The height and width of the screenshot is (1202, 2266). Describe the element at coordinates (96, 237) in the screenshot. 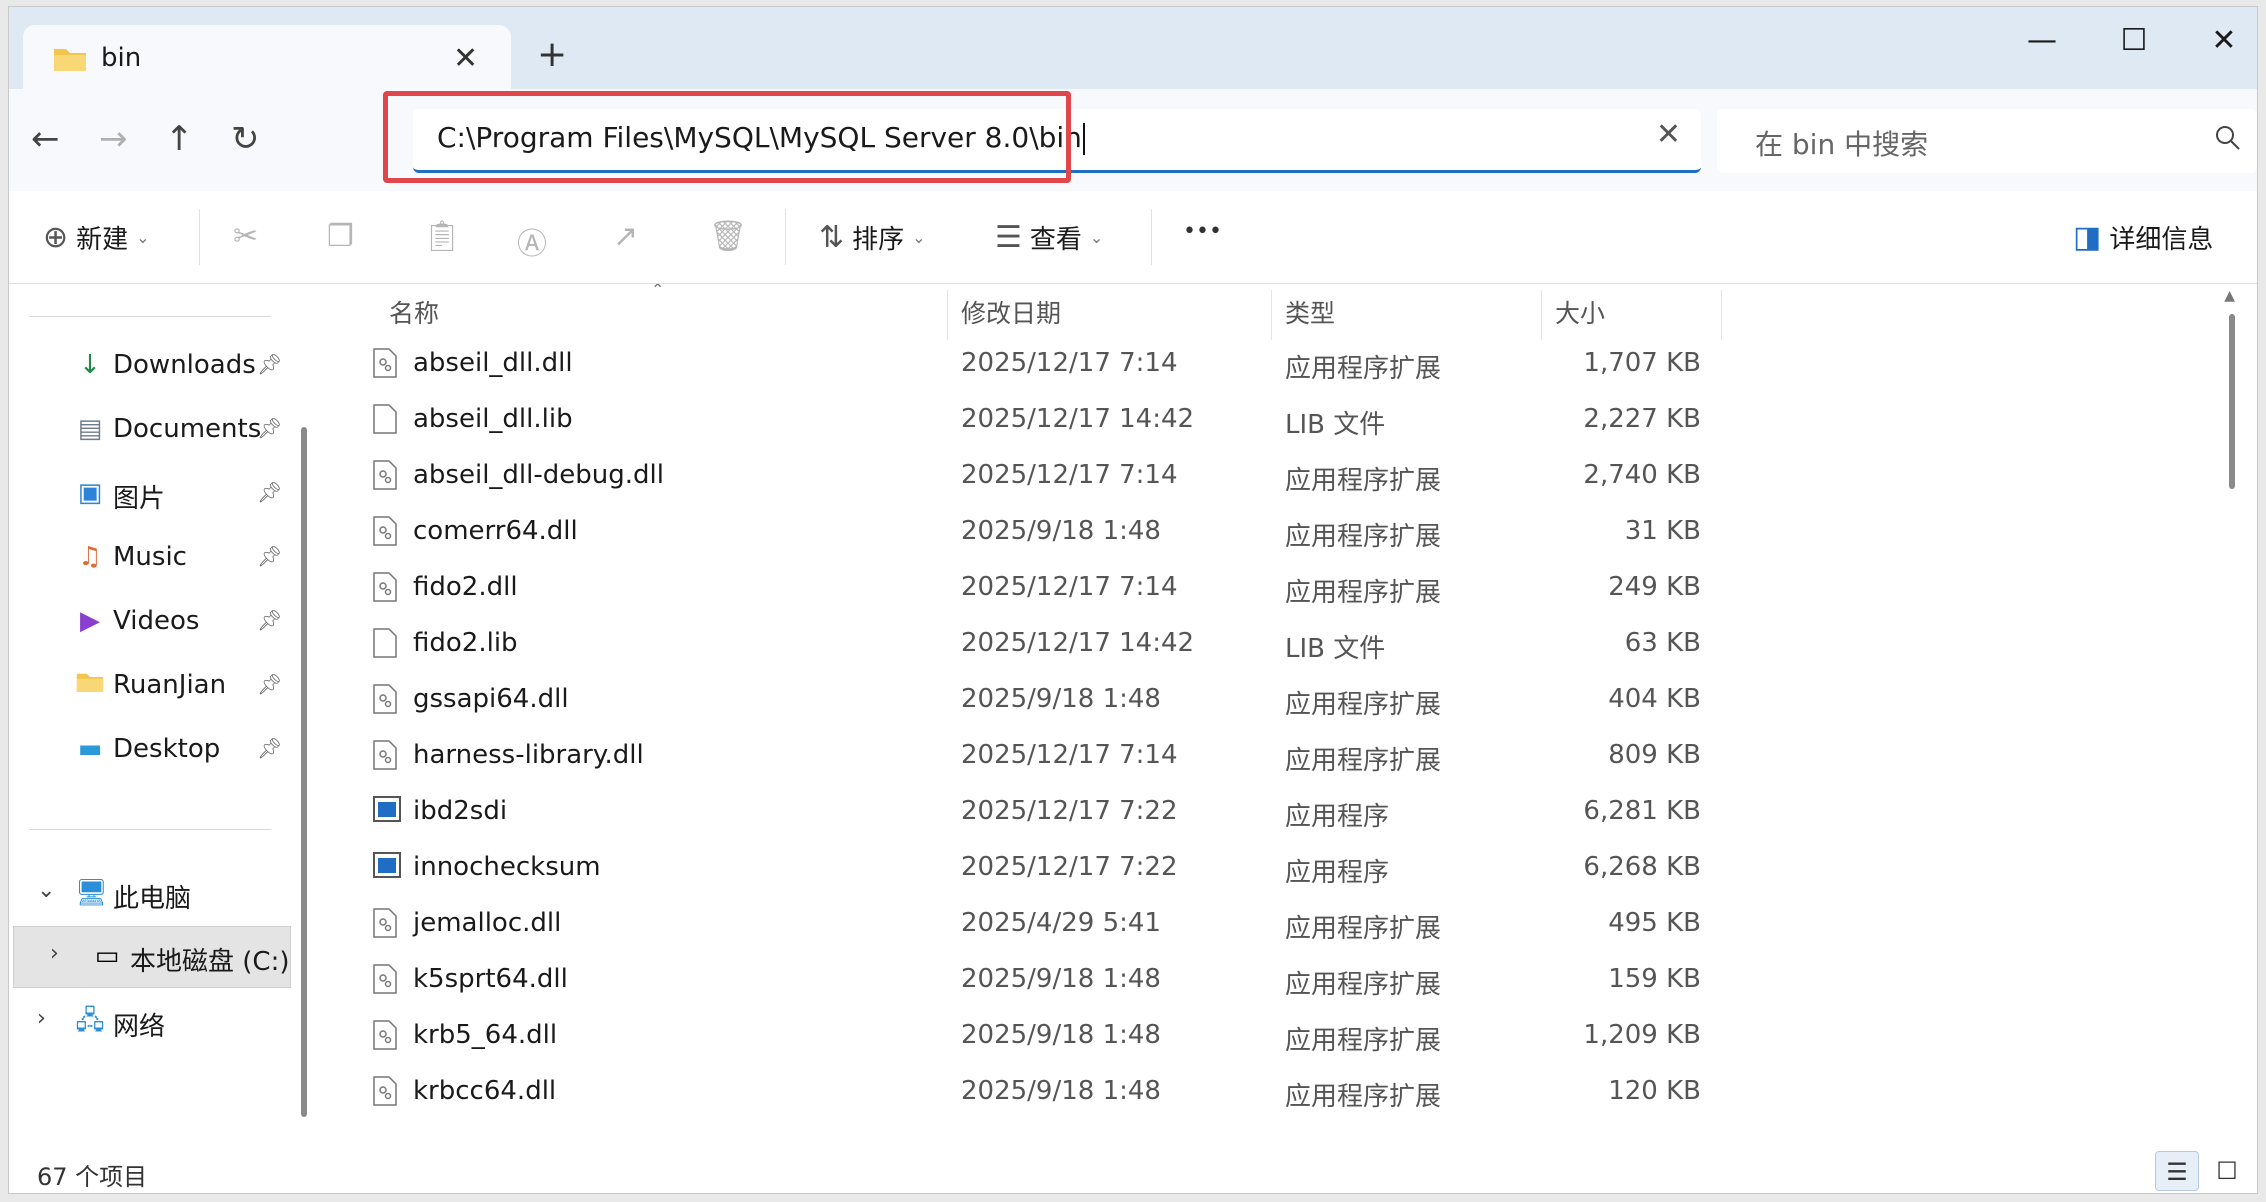

I see `new-button: ⊕ 新建 ⌄` at that location.